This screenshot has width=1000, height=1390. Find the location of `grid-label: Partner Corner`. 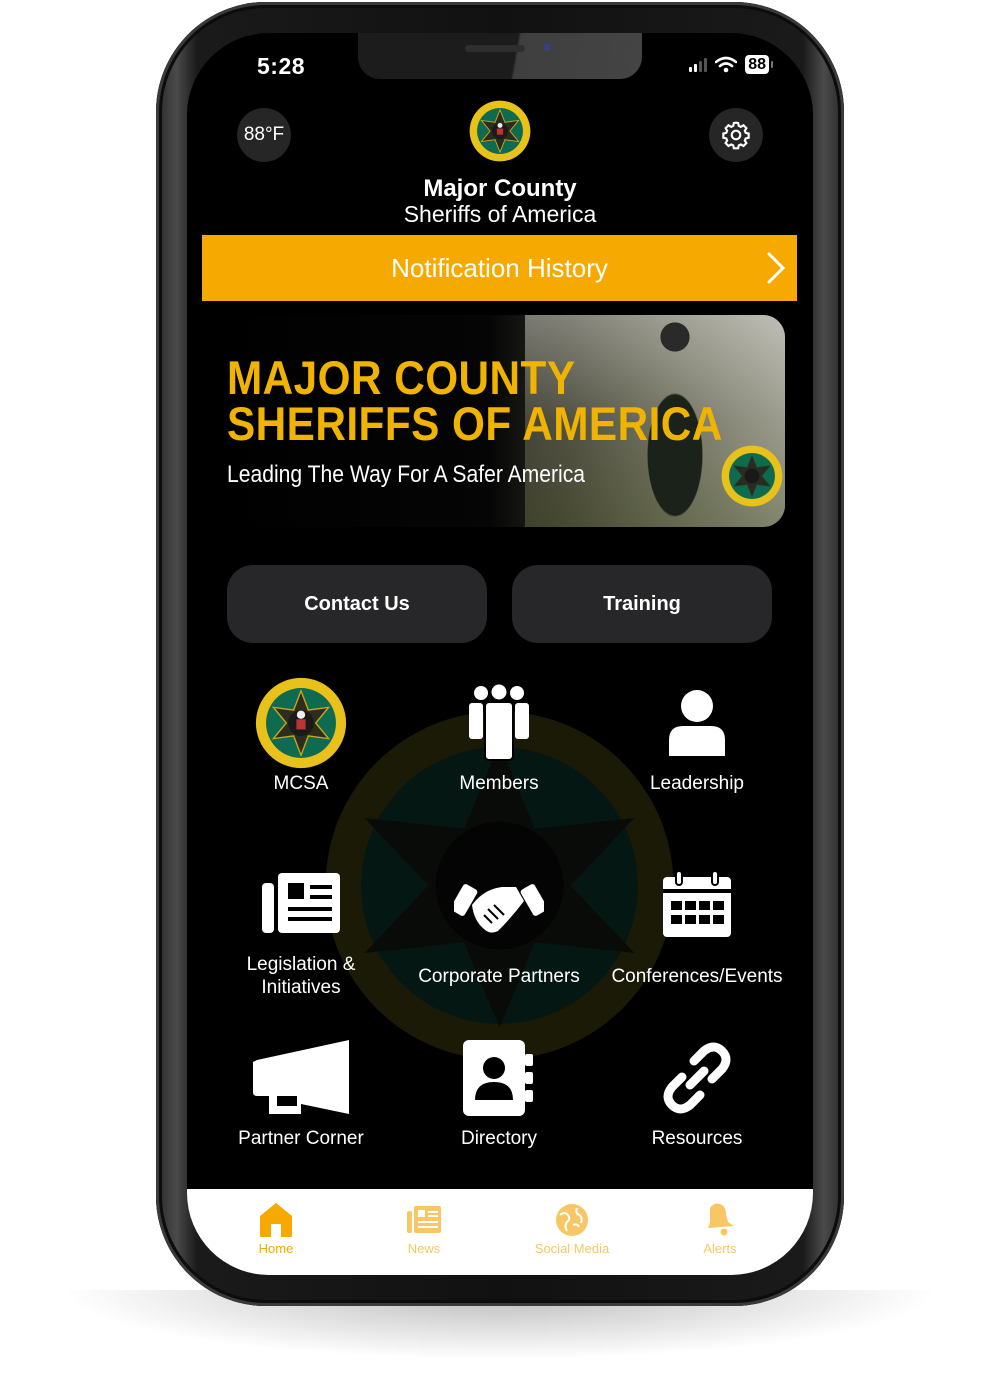

grid-label: Partner Corner is located at coordinates (301, 1138).